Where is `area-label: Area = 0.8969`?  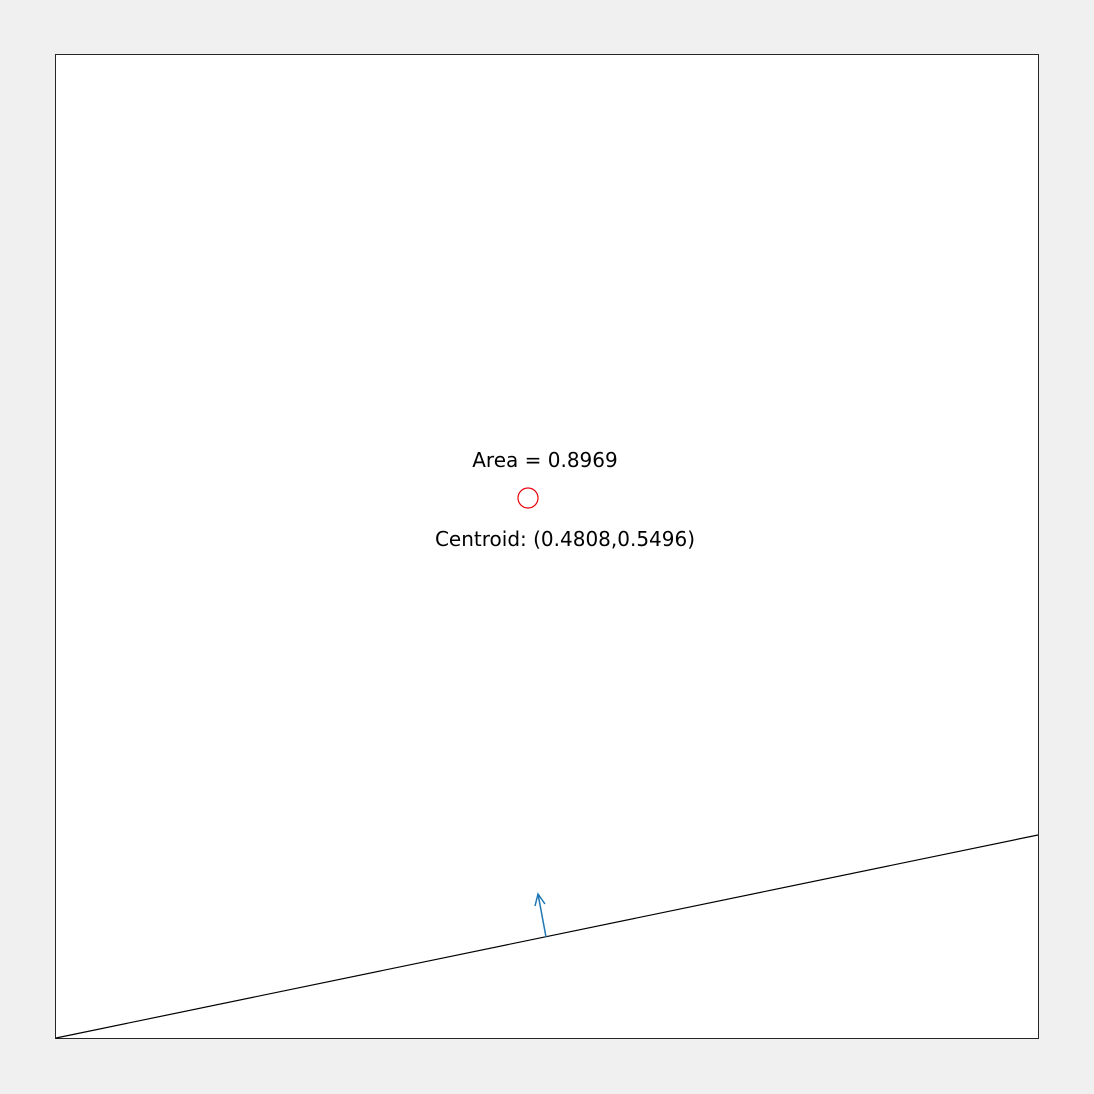 area-label: Area = 0.8969 is located at coordinates (544, 460).